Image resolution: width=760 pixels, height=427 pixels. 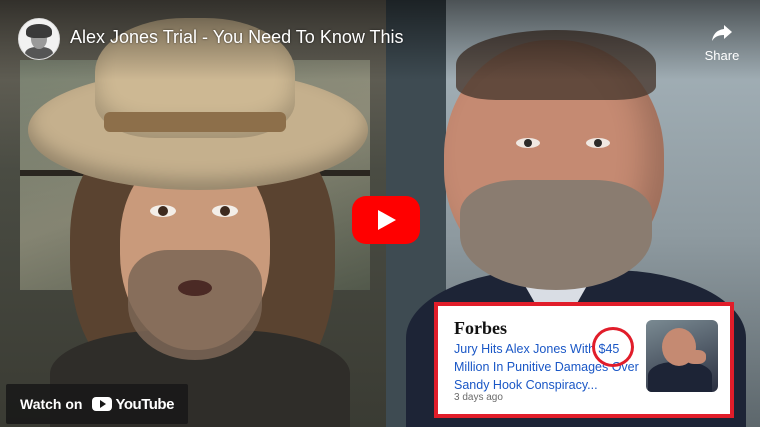 I want to click on watch-on-youtube-button: Watch on YouTube, so click(x=97, y=404).